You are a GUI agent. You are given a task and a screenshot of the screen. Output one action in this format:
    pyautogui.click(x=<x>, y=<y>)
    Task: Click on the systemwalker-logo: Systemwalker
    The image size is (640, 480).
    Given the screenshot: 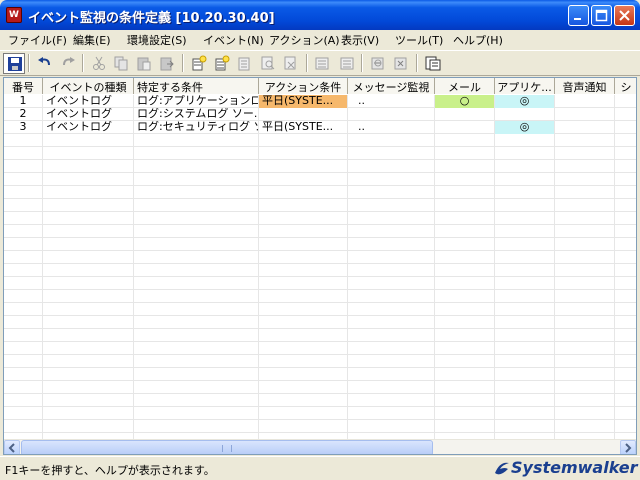 What is the action you would take?
    pyautogui.click(x=565, y=468)
    